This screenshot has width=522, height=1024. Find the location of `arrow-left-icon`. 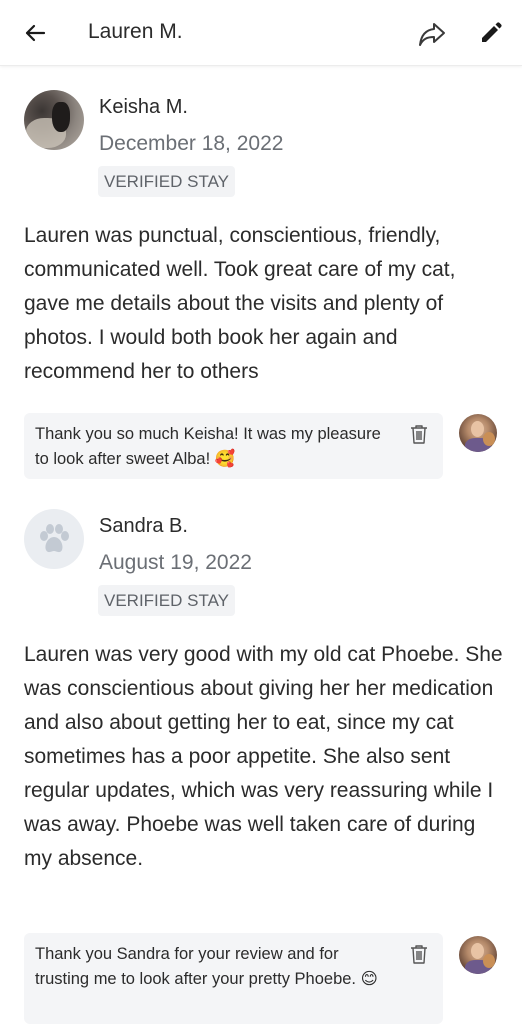

arrow-left-icon is located at coordinates (35, 33).